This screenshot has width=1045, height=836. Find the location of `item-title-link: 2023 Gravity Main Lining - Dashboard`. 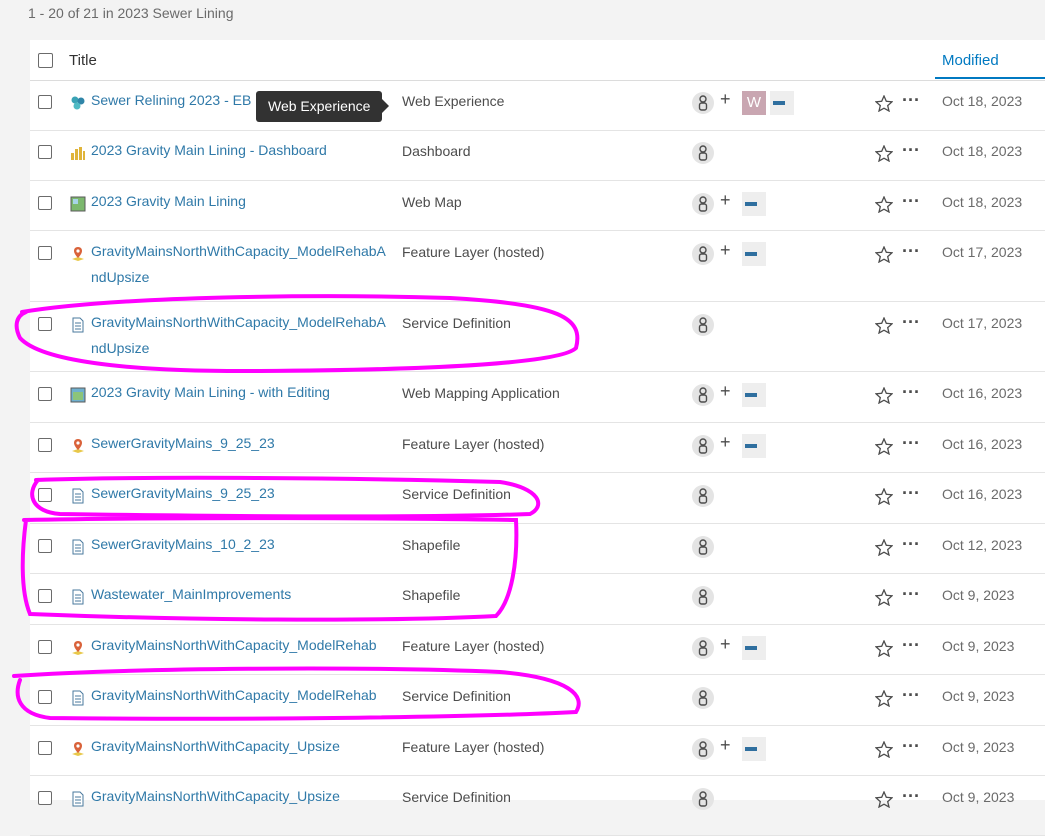

item-title-link: 2023 Gravity Main Lining - Dashboard is located at coordinates (241, 150).